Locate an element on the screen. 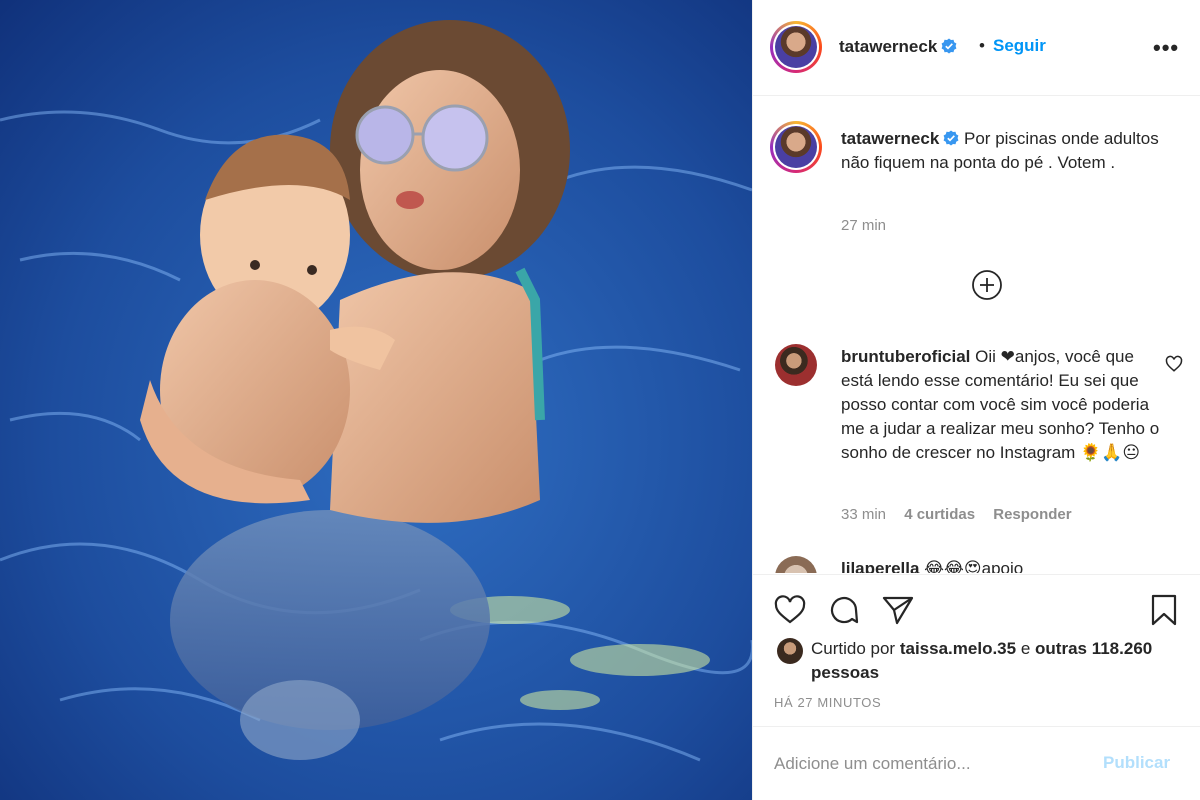 The width and height of the screenshot is (1200, 800). publish-button: Publicar is located at coordinates (1136, 763).